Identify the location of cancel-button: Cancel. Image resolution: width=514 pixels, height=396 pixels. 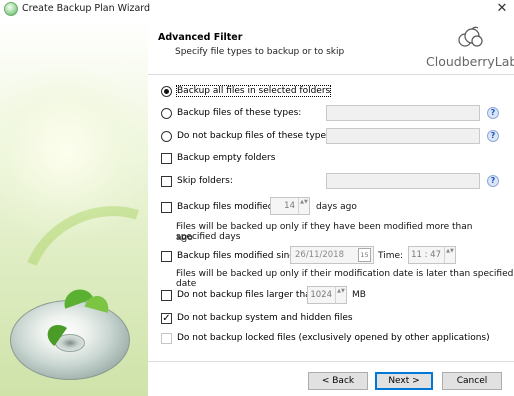
(472, 381).